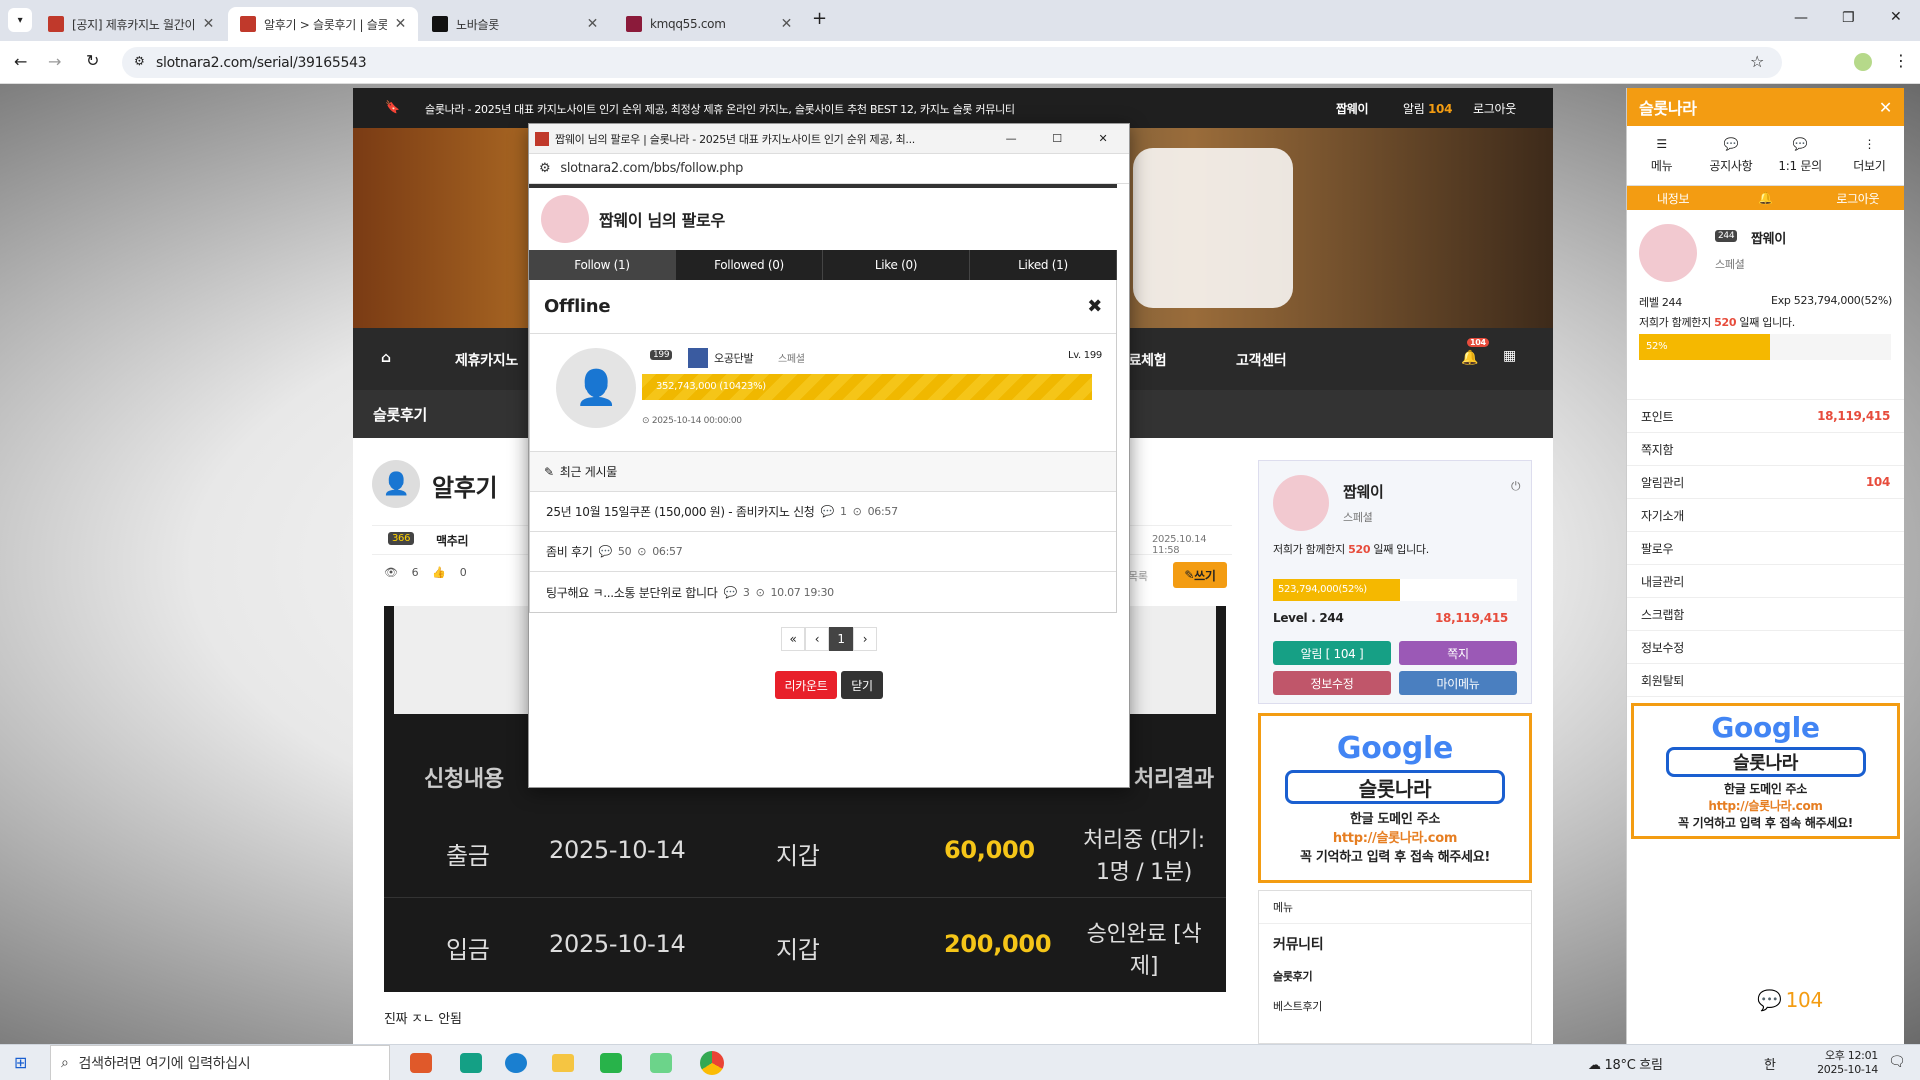 This screenshot has height=1080, width=1920. Describe the element at coordinates (139, 61) in the screenshot. I see `site-info-icon: ⚙` at that location.